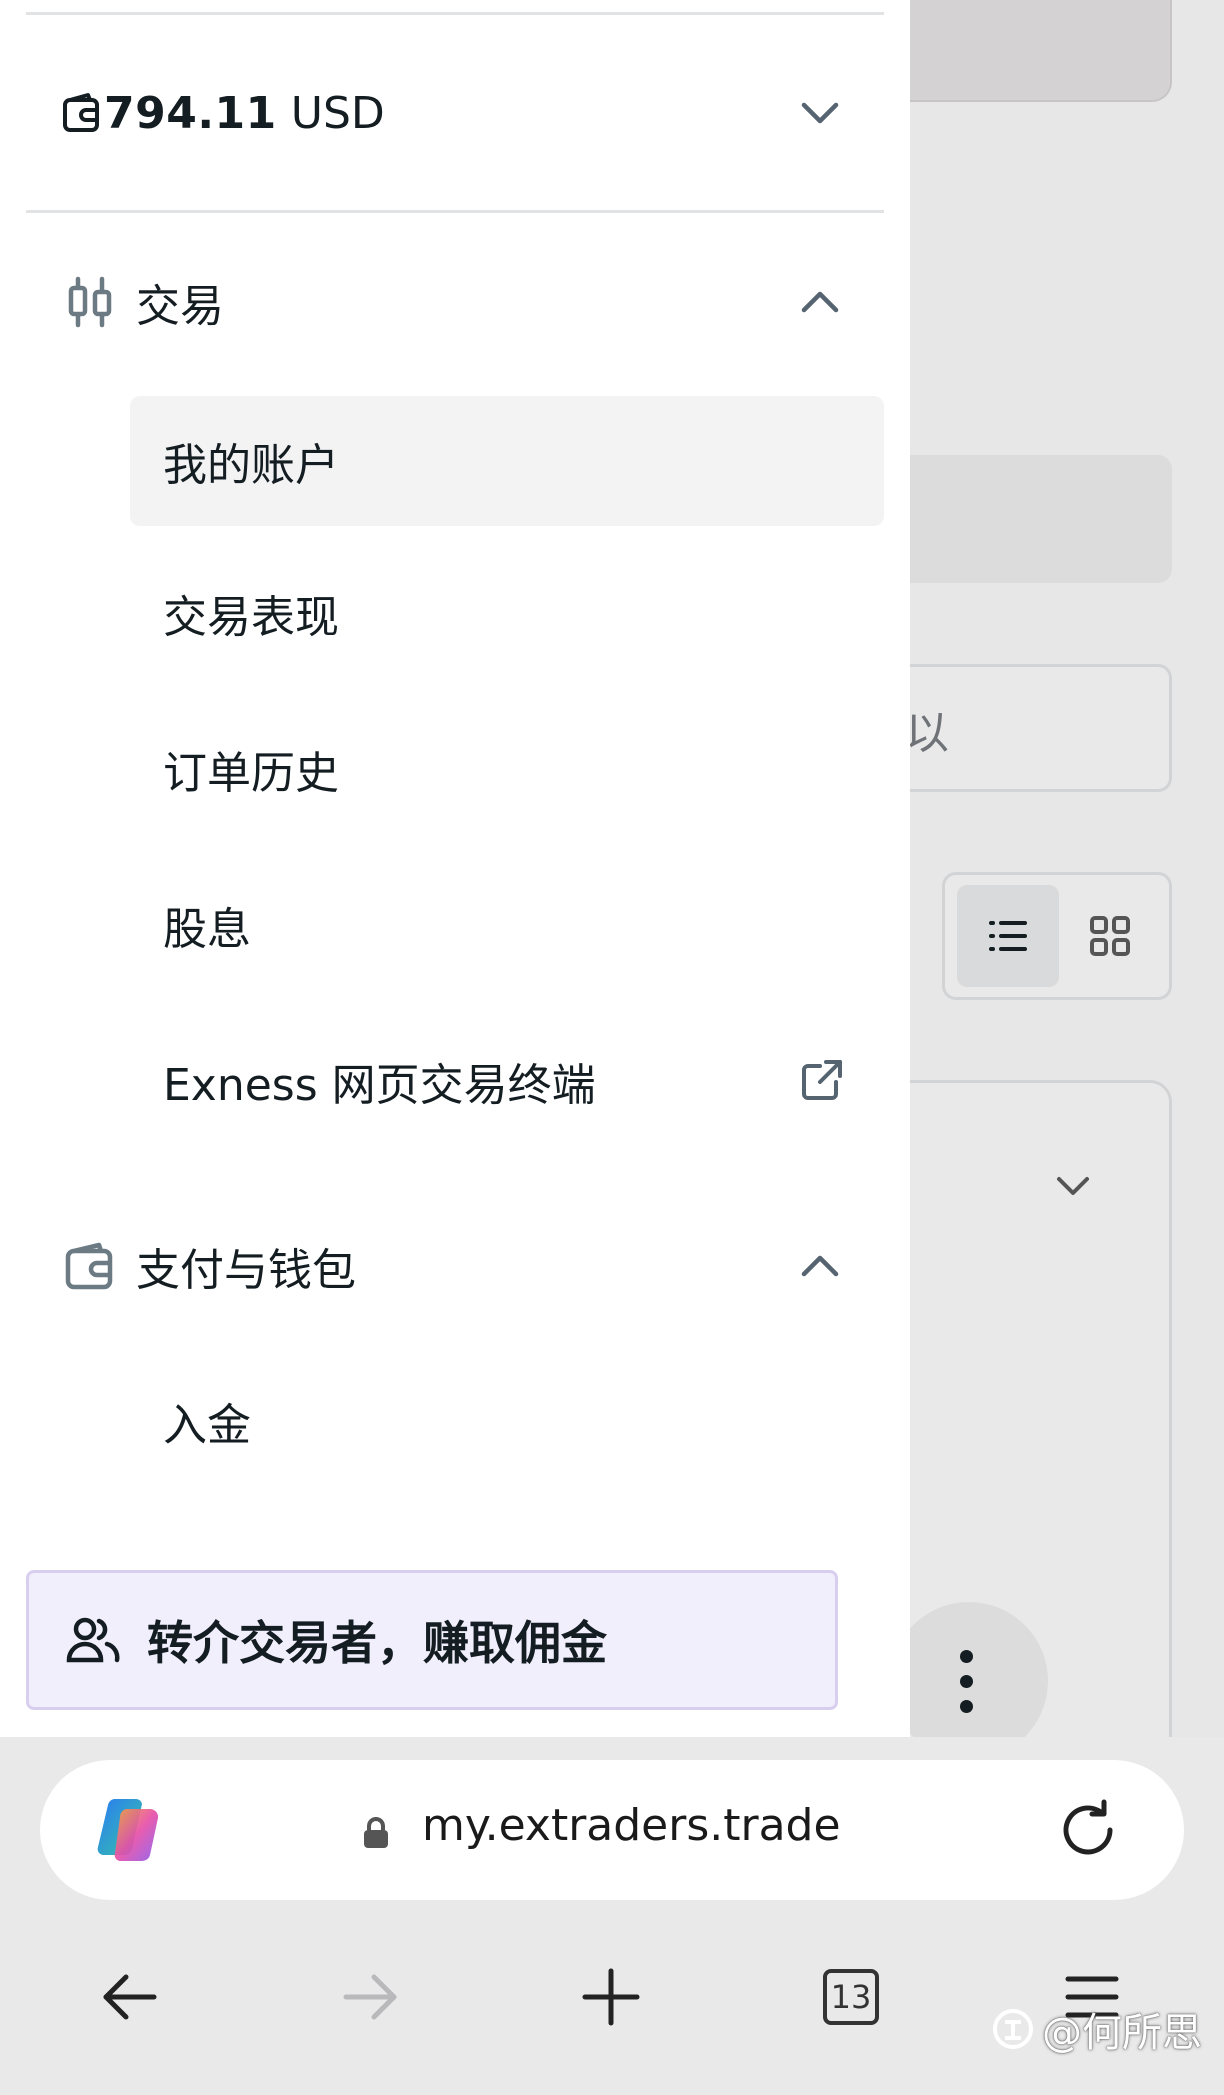  Describe the element at coordinates (337, 113) in the screenshot. I see `balance-currency: USD` at that location.